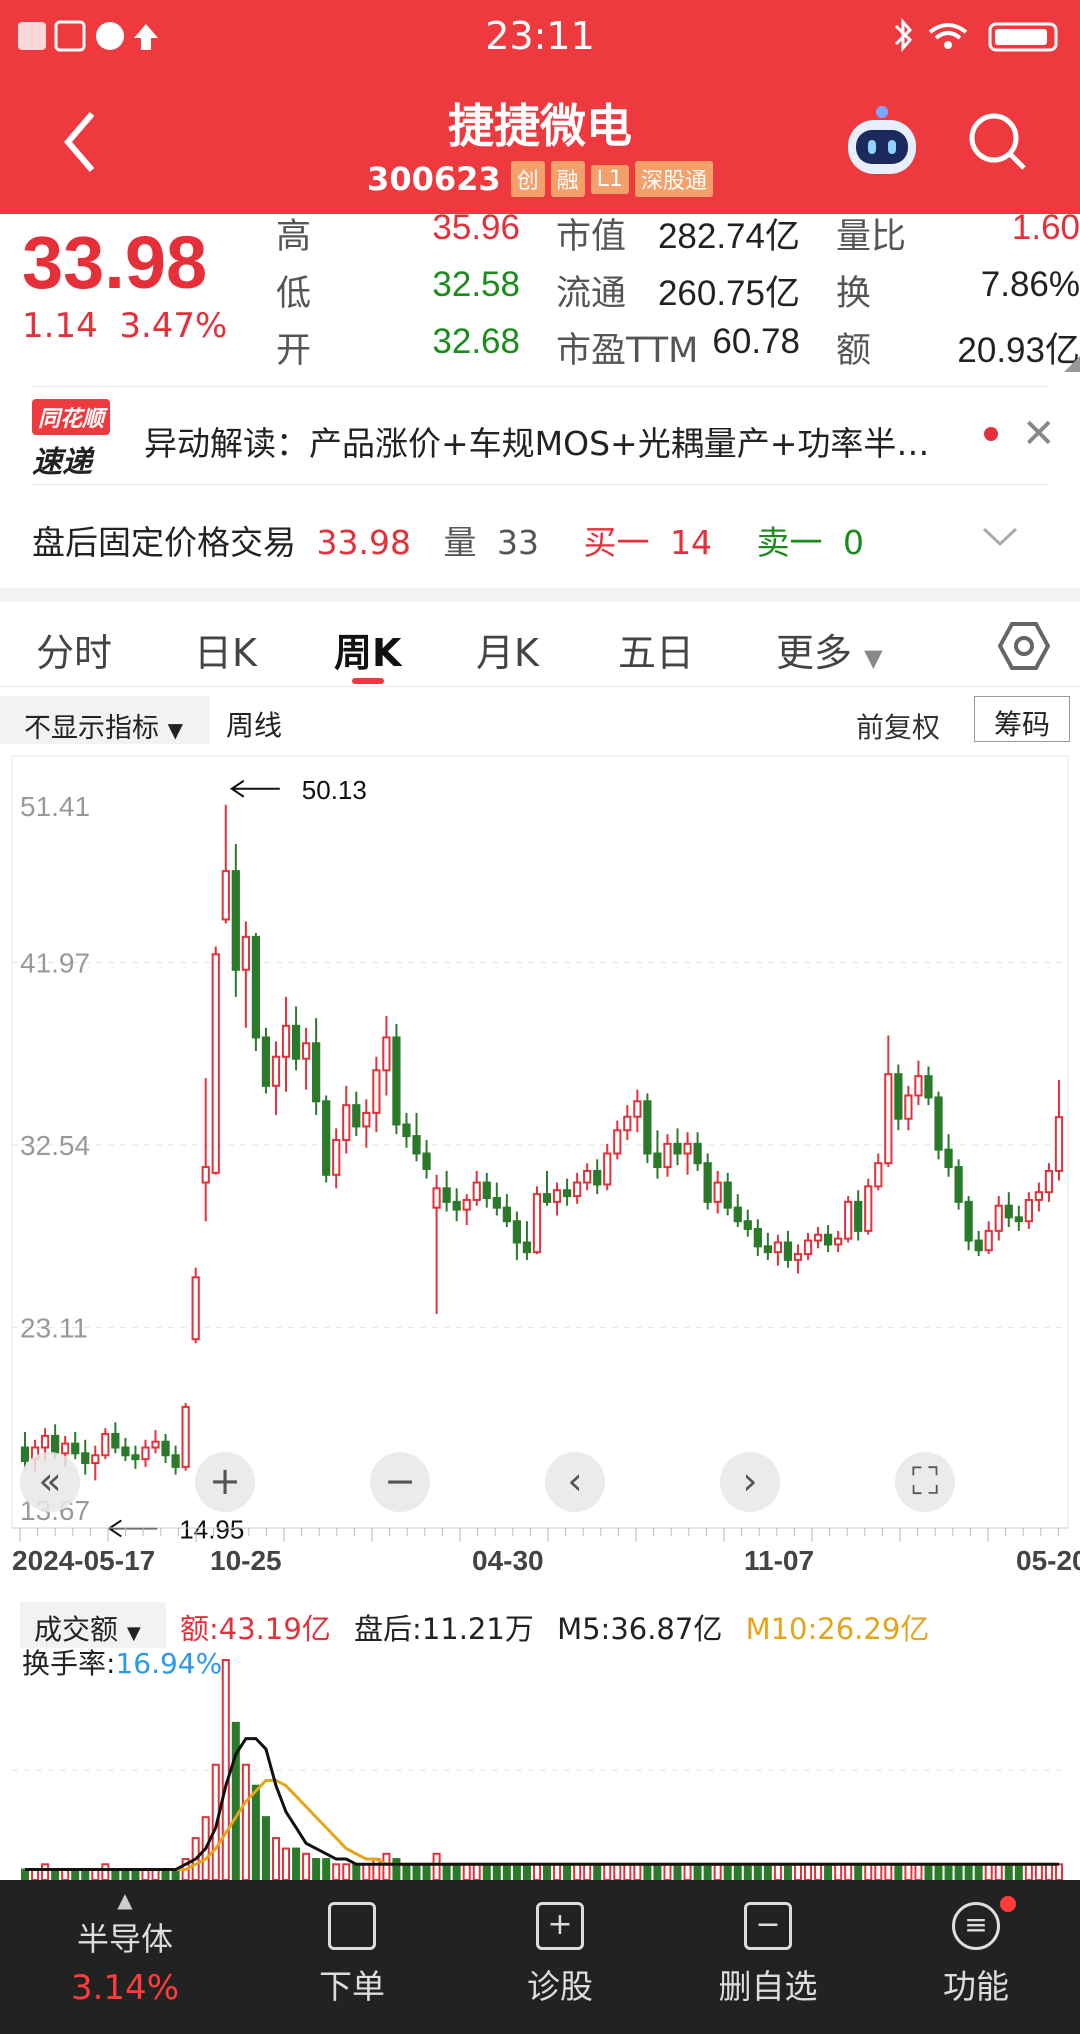  What do you see at coordinates (225, 649) in the screenshot?
I see `tab-daily-k: 日K` at bounding box center [225, 649].